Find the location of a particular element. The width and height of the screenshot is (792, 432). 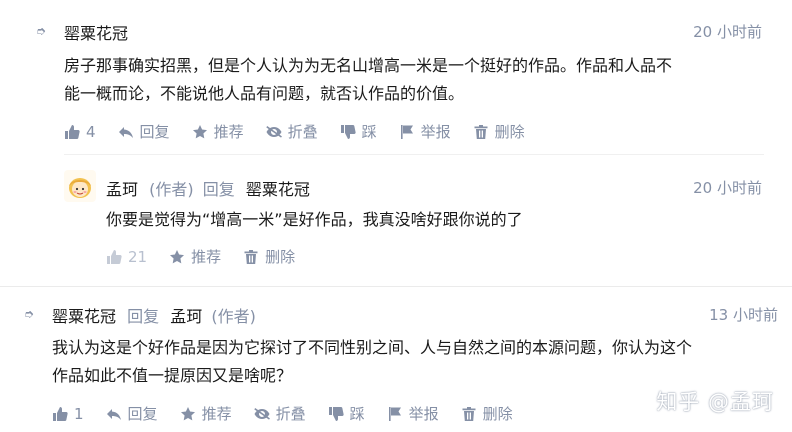

reply-text: 你要是觉得为“增高一米”是好作品，我真没啥好跟你说的了 is located at coordinates (314, 219).